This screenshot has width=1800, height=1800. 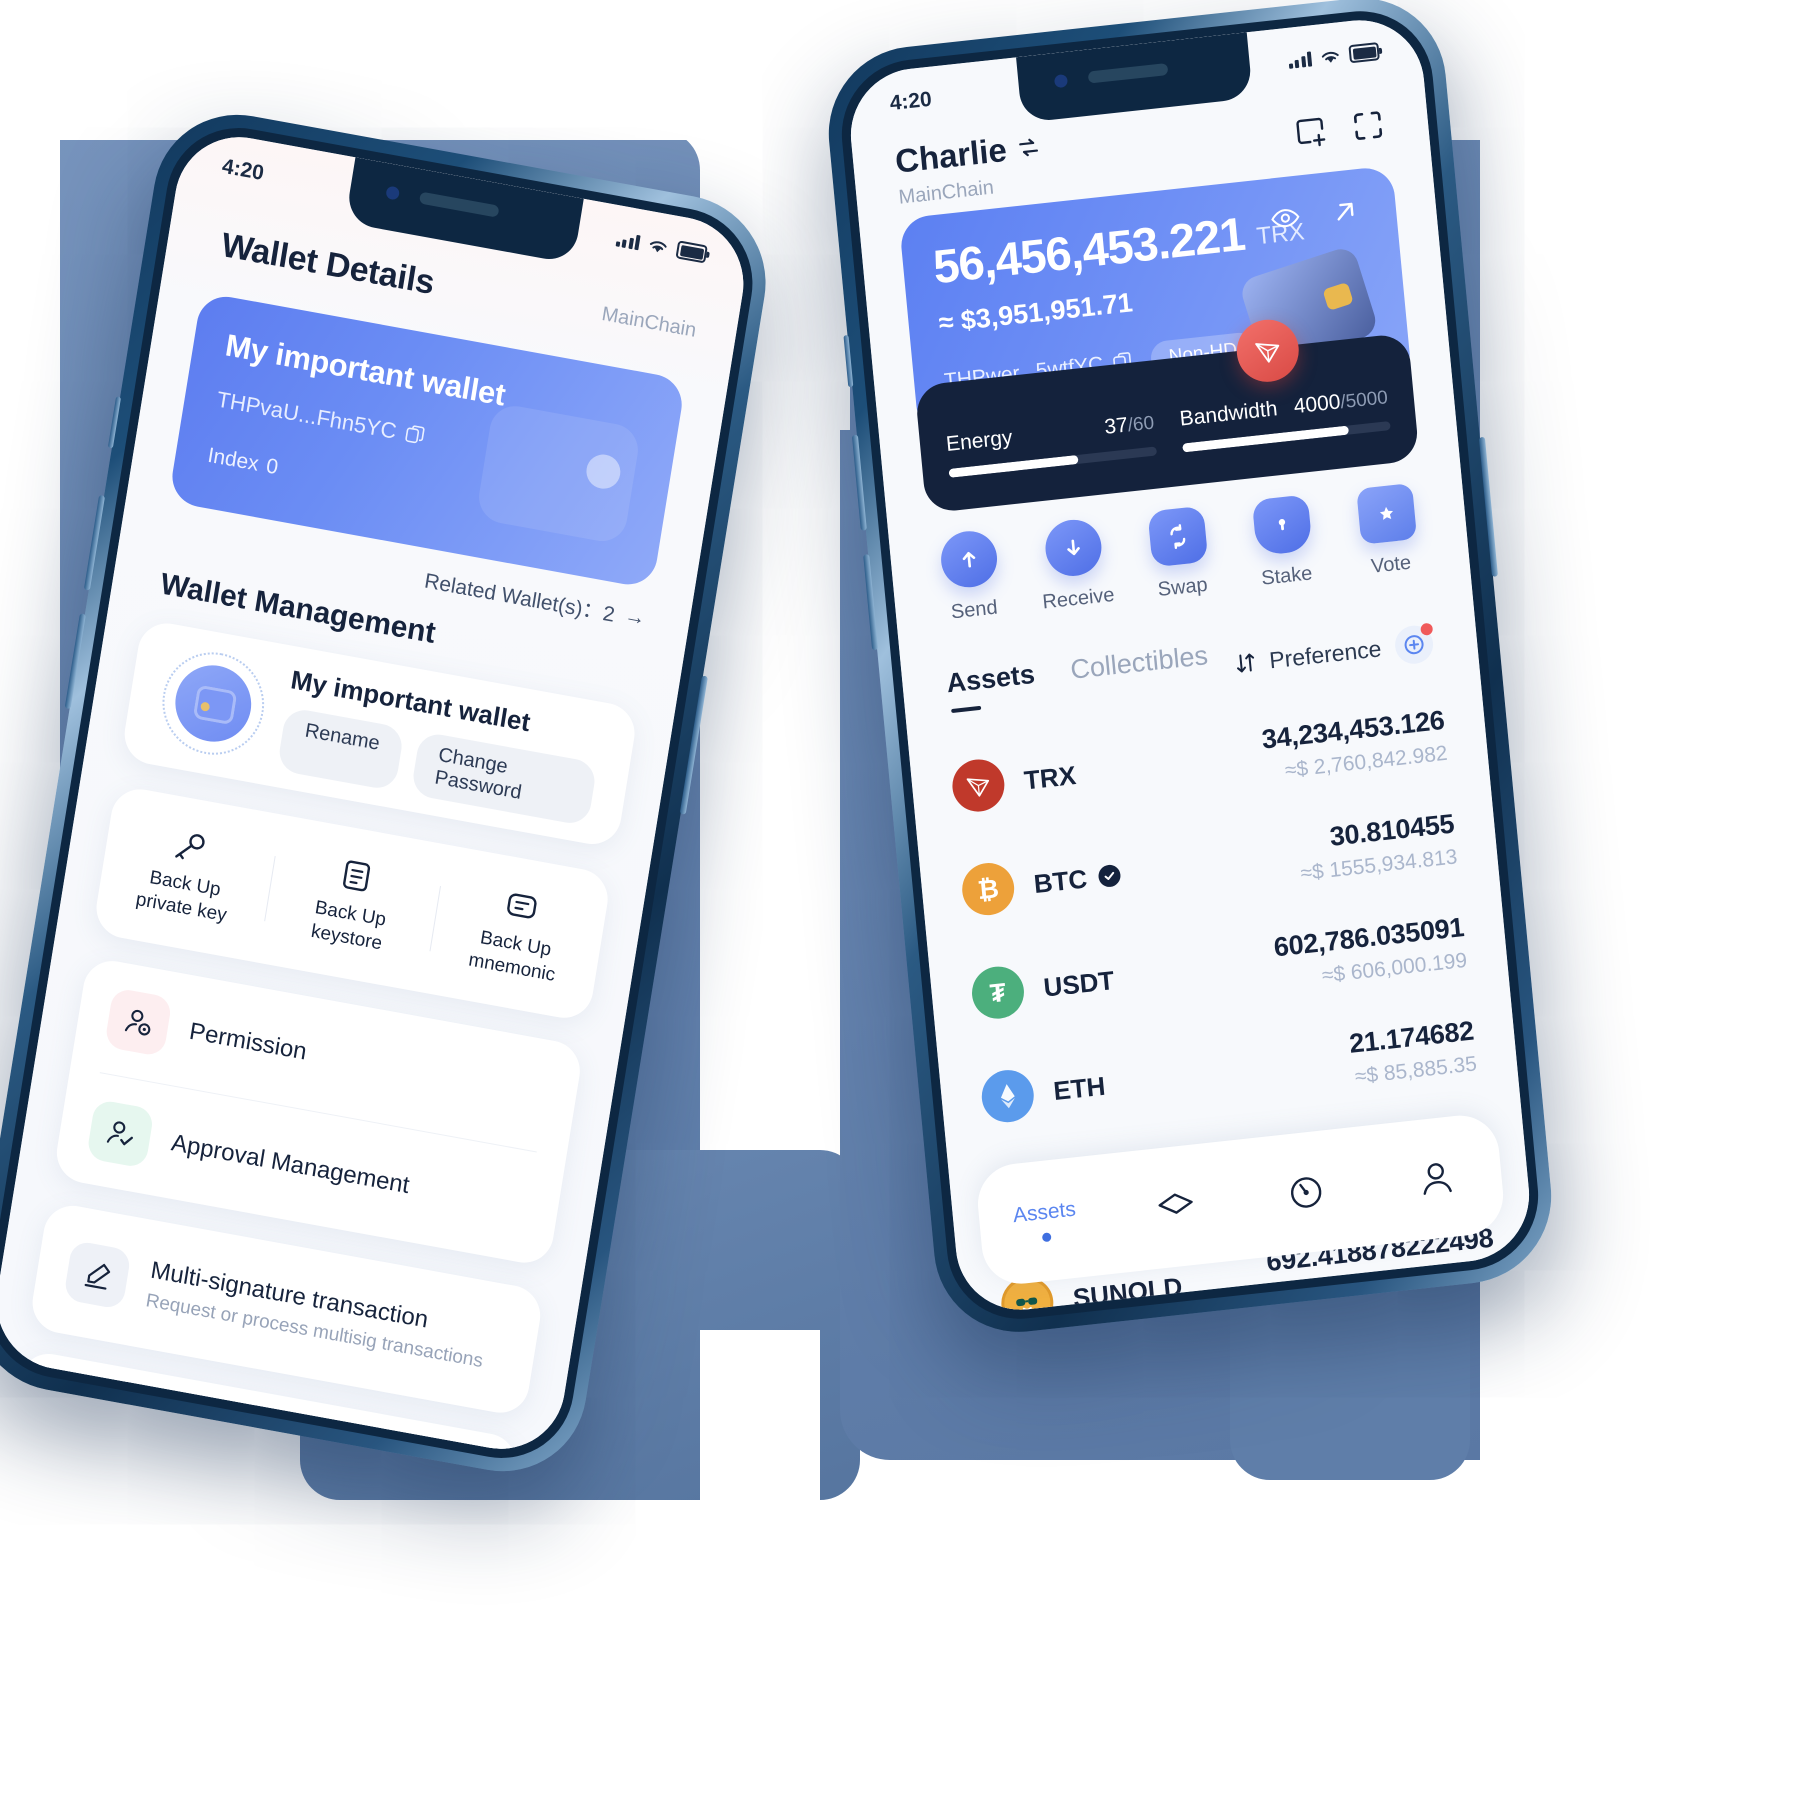 I want to click on bandwidth-value: 4000, so click(x=1317, y=403).